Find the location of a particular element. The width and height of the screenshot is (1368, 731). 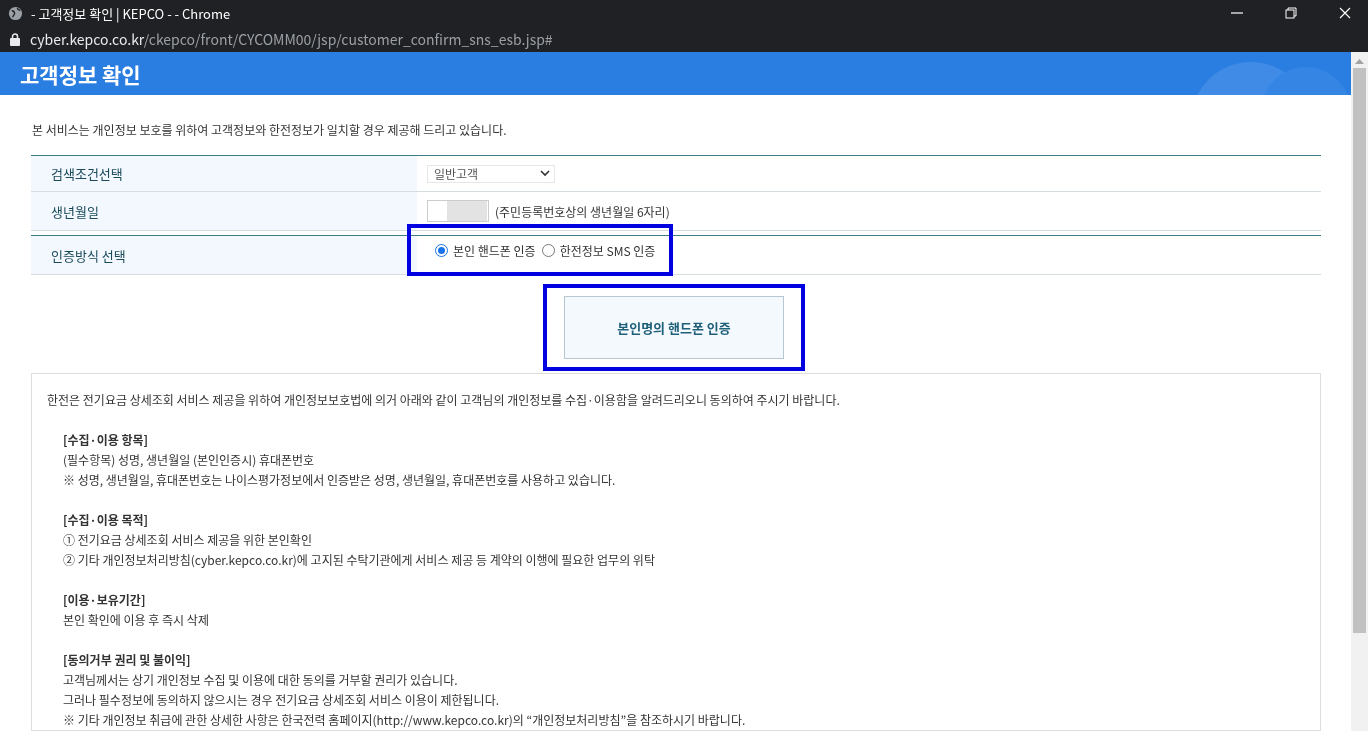

scroll-up-icon is located at coordinates (1359, 61).